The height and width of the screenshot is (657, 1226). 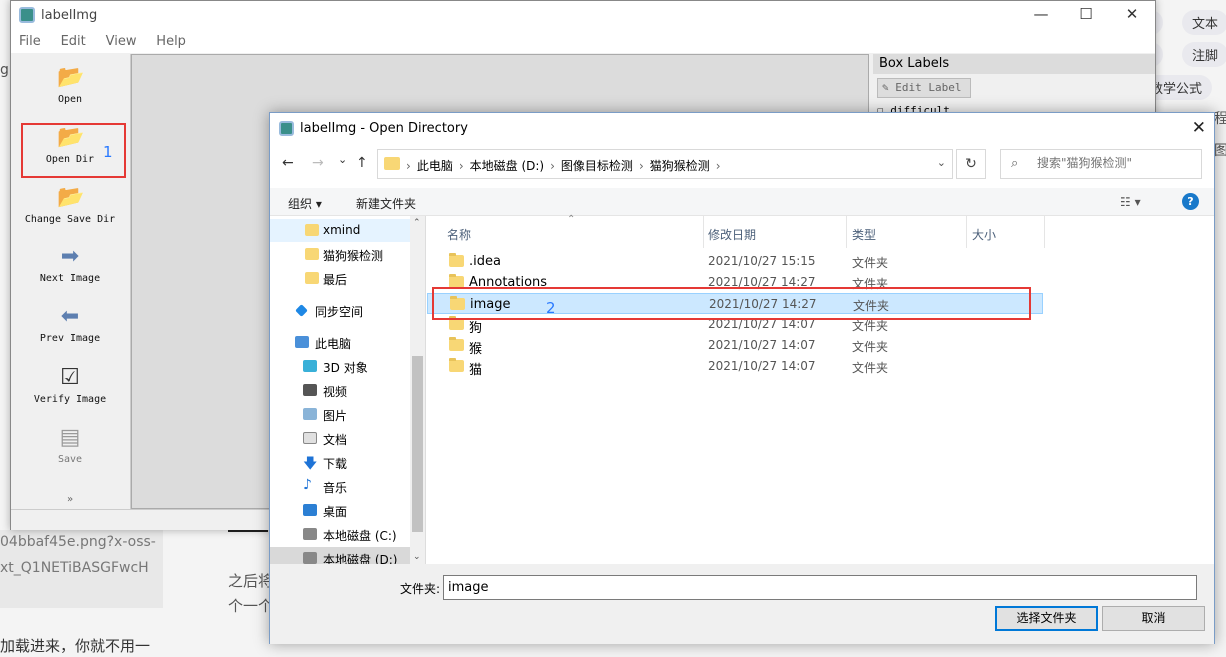 What do you see at coordinates (302, 342) in the screenshot?
I see `computer-icon` at bounding box center [302, 342].